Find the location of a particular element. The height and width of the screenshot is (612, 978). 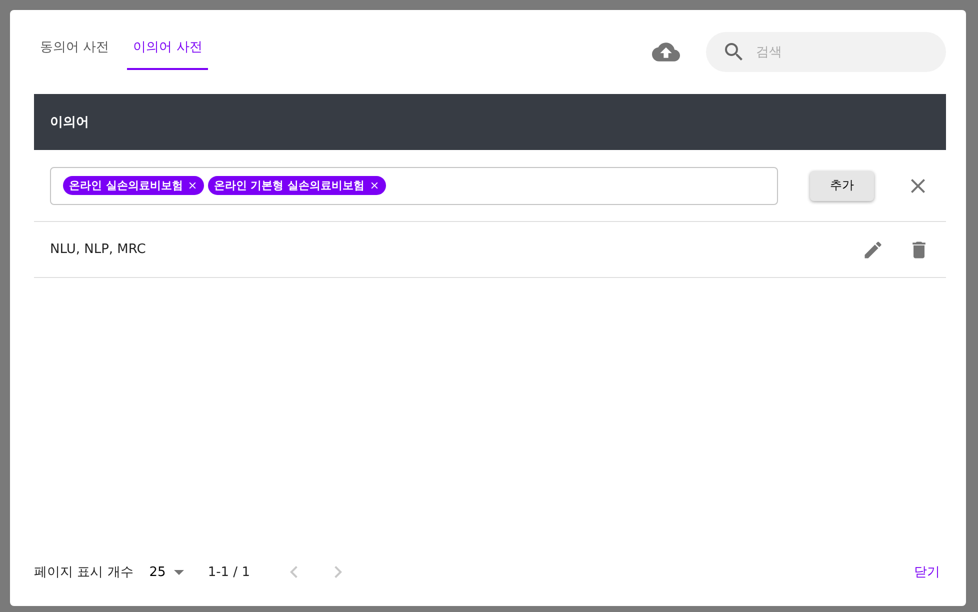

table-cell-text: NLU, NLP, MRC is located at coordinates (98, 249).